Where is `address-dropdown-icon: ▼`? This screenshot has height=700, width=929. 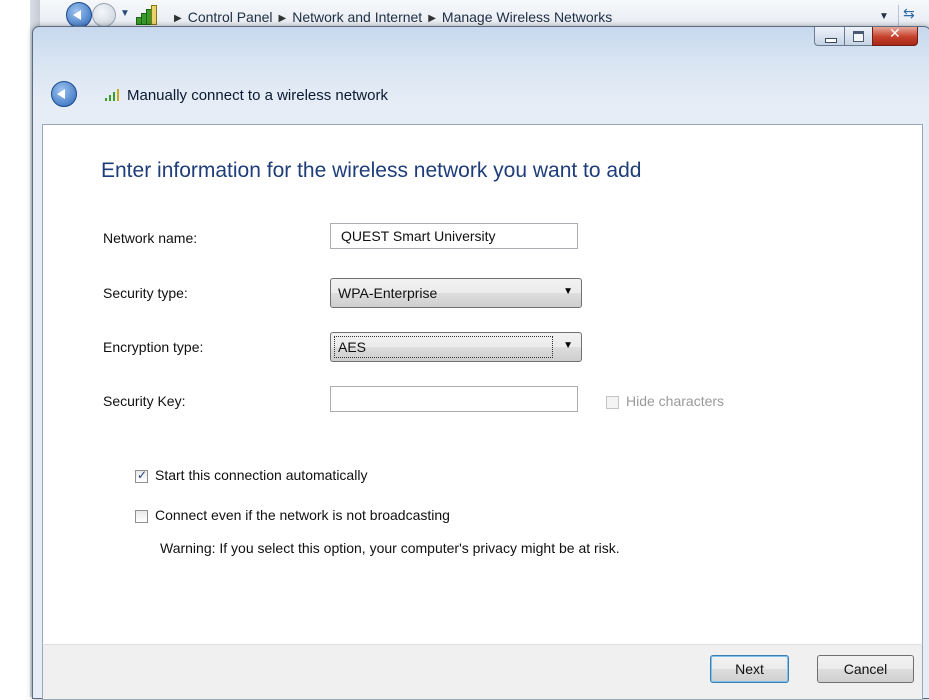 address-dropdown-icon: ▼ is located at coordinates (884, 16).